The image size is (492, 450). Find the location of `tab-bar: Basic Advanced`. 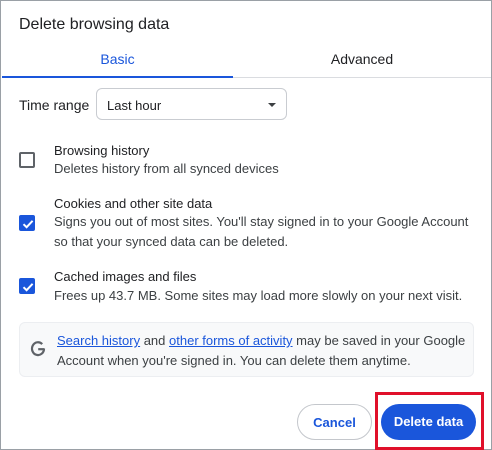

tab-bar: Basic Advanced is located at coordinates (246, 59).